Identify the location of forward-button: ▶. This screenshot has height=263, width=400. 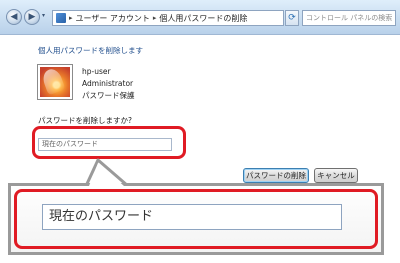
(32, 17).